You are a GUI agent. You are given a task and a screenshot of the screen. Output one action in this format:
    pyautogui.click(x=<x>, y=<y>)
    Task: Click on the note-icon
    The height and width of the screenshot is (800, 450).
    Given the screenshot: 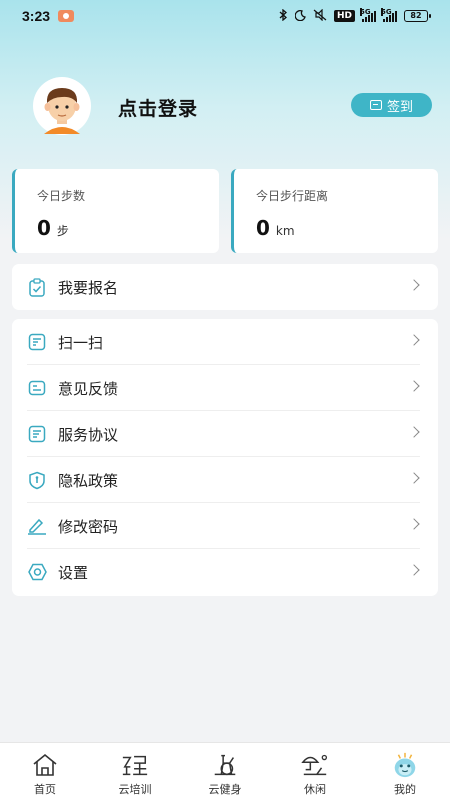 What is the action you would take?
    pyautogui.click(x=37, y=342)
    